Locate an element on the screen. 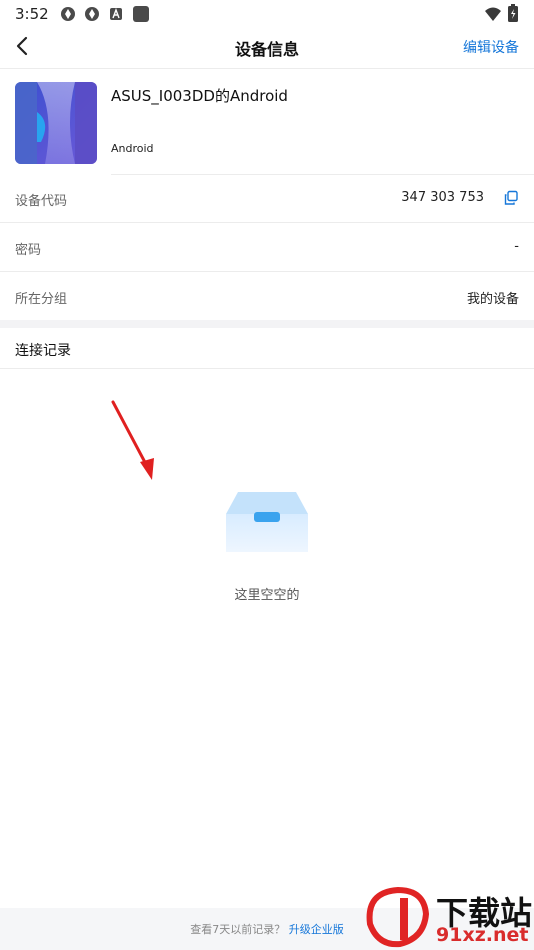  password-value: - is located at coordinates (516, 246).